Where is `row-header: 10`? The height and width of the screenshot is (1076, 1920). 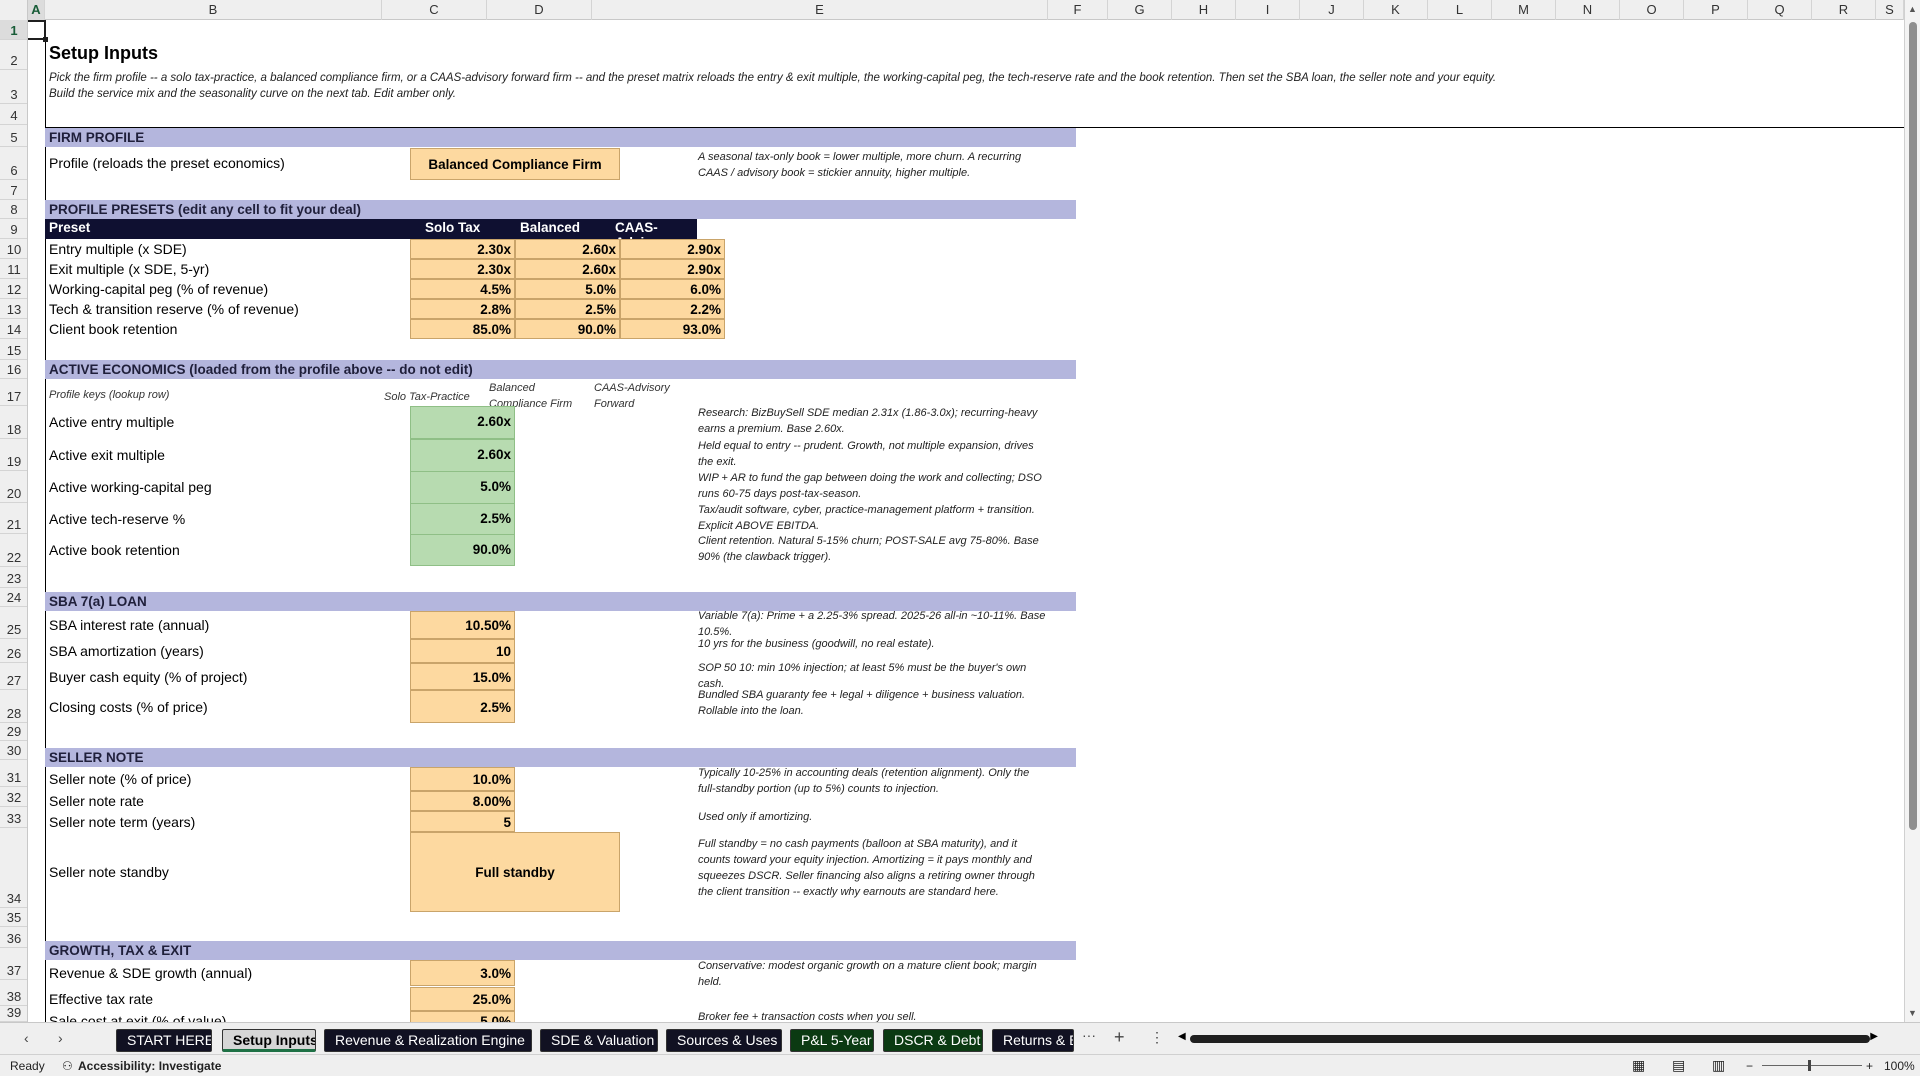 row-header: 10 is located at coordinates (13, 249).